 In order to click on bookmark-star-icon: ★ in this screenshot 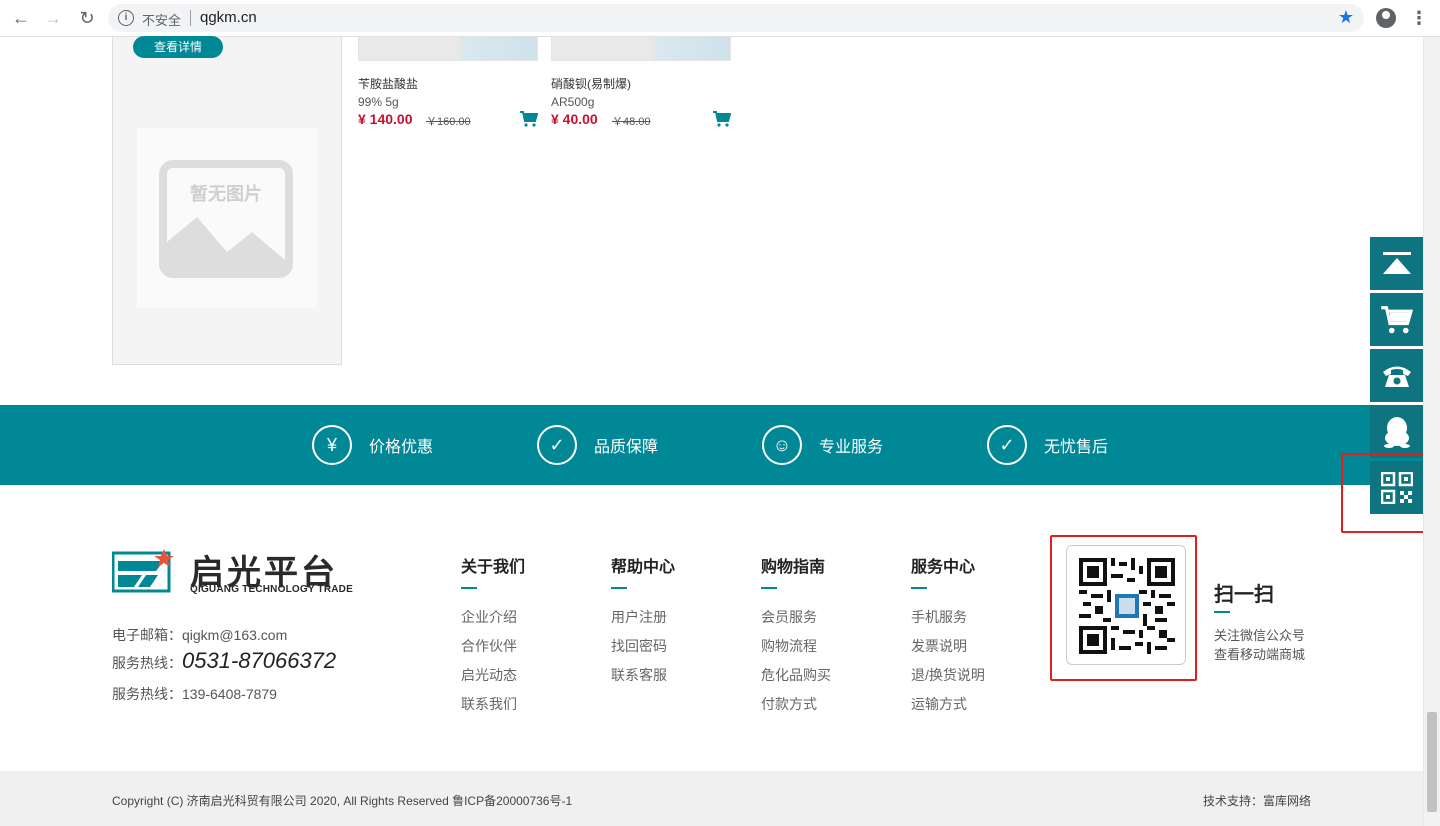, I will do `click(1346, 17)`.